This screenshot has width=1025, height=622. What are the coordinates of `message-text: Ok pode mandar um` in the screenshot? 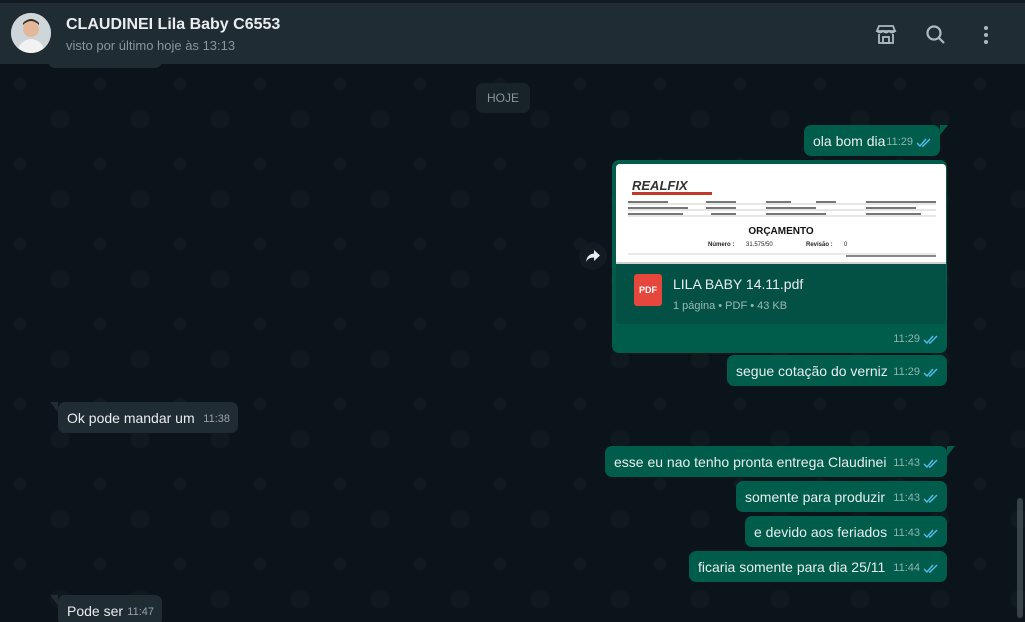 It's located at (131, 418).